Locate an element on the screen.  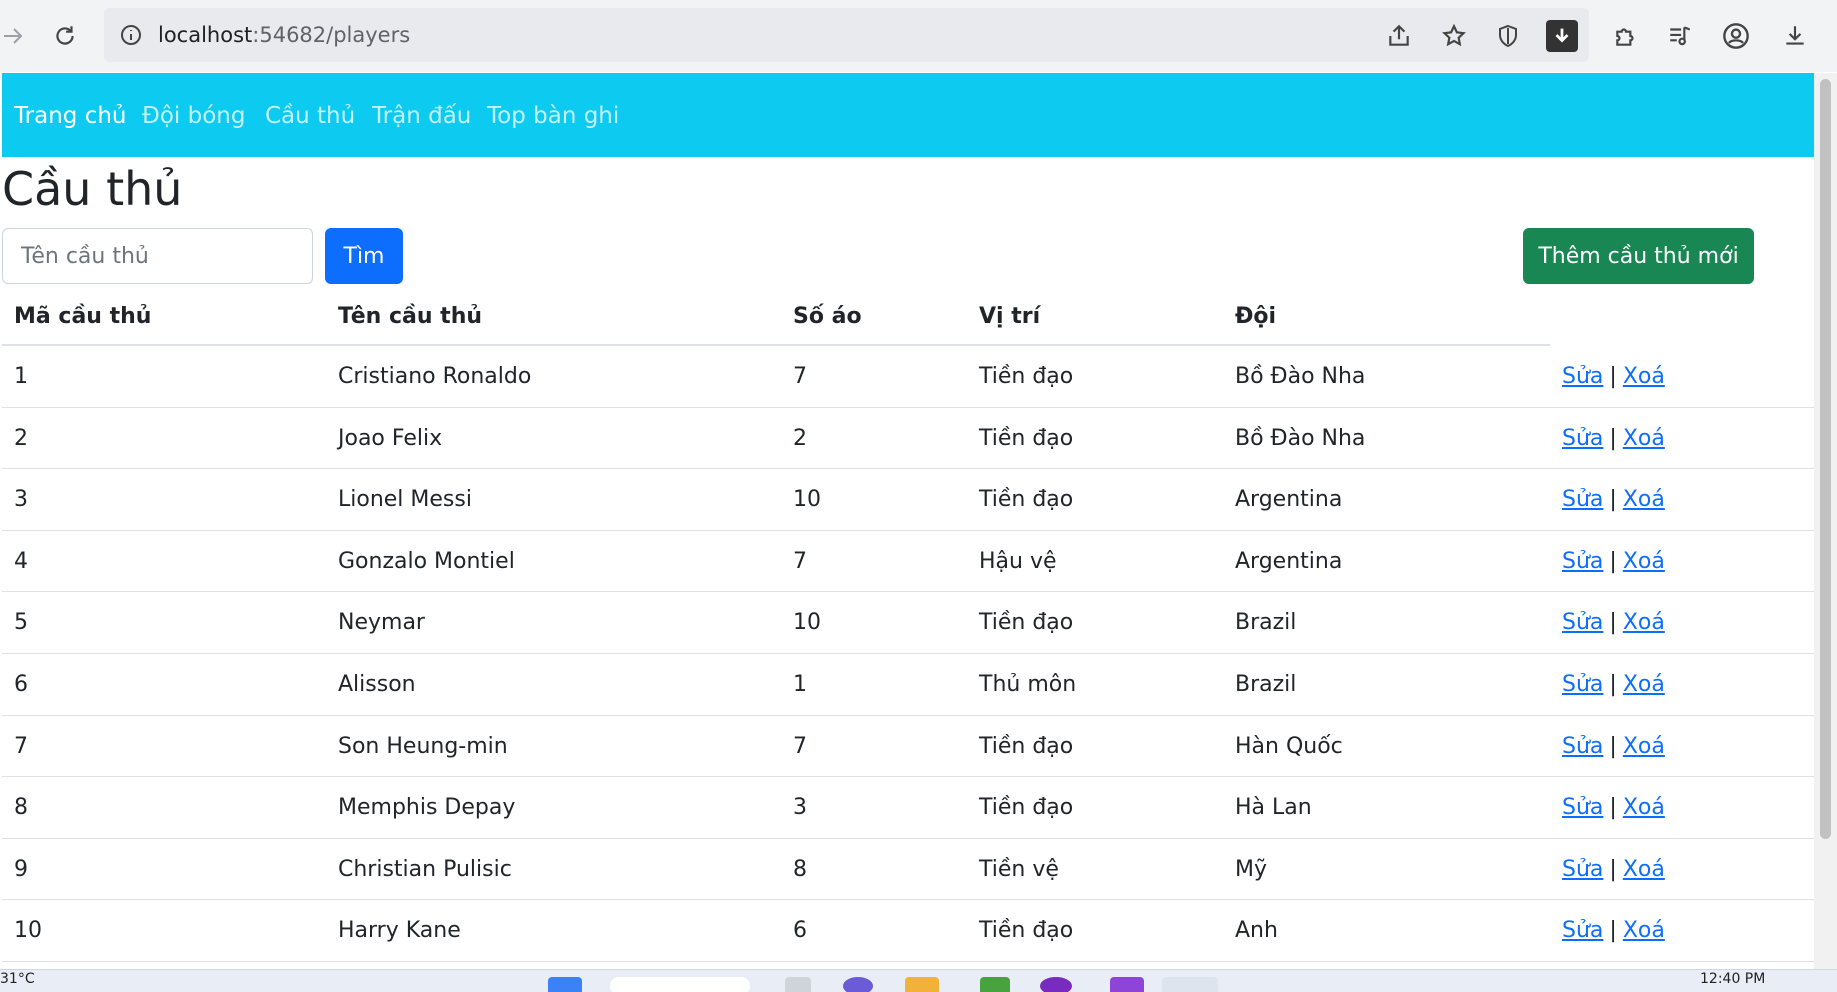
taskbar-search-box is located at coordinates (680, 984).